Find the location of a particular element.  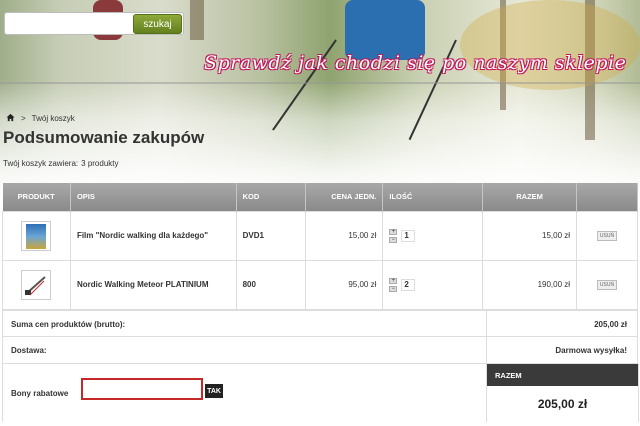

shipping-label: Dostawa: is located at coordinates (29, 350).